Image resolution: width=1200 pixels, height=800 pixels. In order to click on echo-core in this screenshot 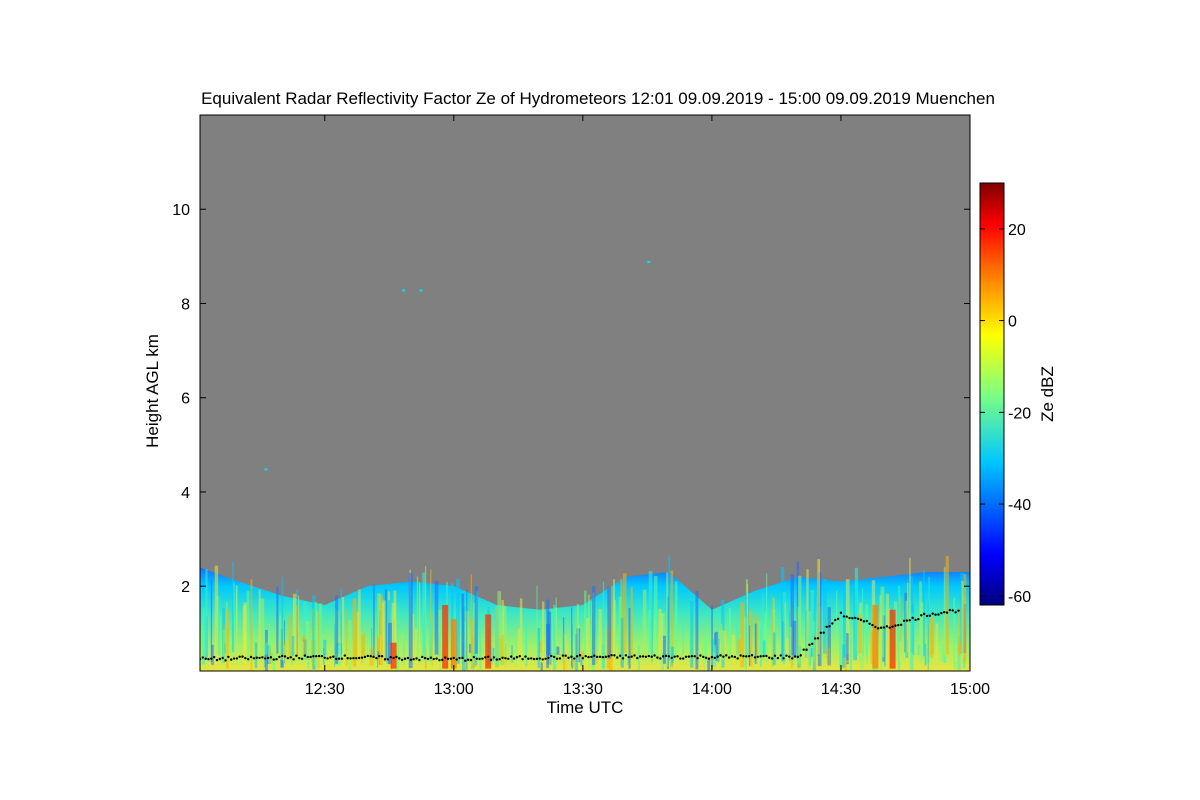, I will do `click(1090, 646)`.